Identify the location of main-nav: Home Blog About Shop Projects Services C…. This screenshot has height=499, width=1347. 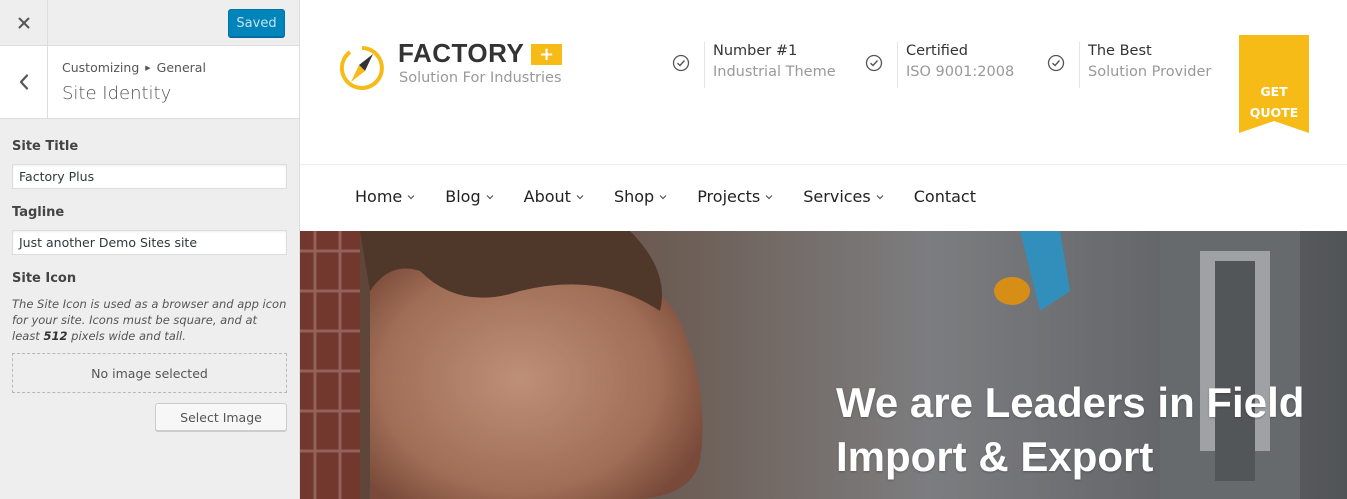
(665, 196).